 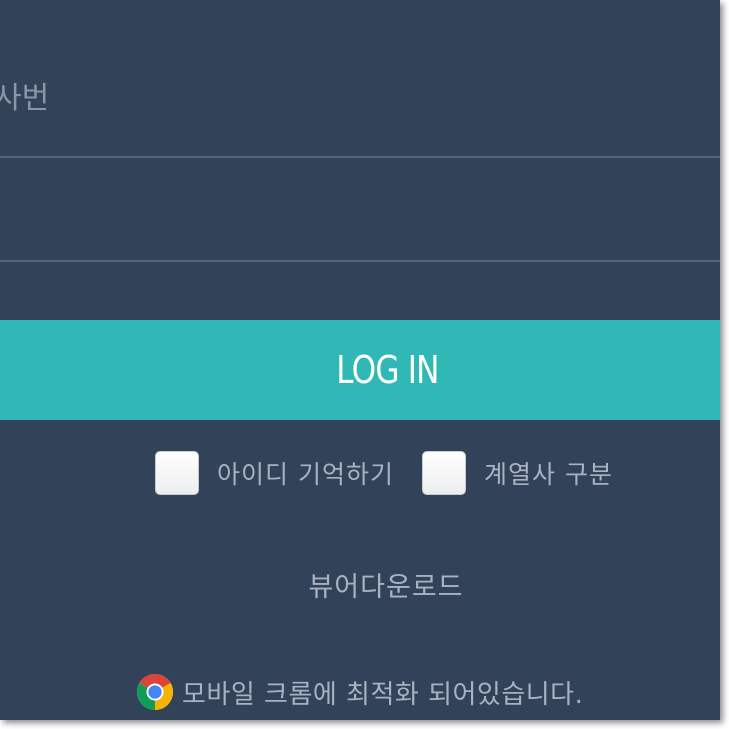 What do you see at coordinates (548, 474) in the screenshot?
I see `affiliate-label: 계열사 구분` at bounding box center [548, 474].